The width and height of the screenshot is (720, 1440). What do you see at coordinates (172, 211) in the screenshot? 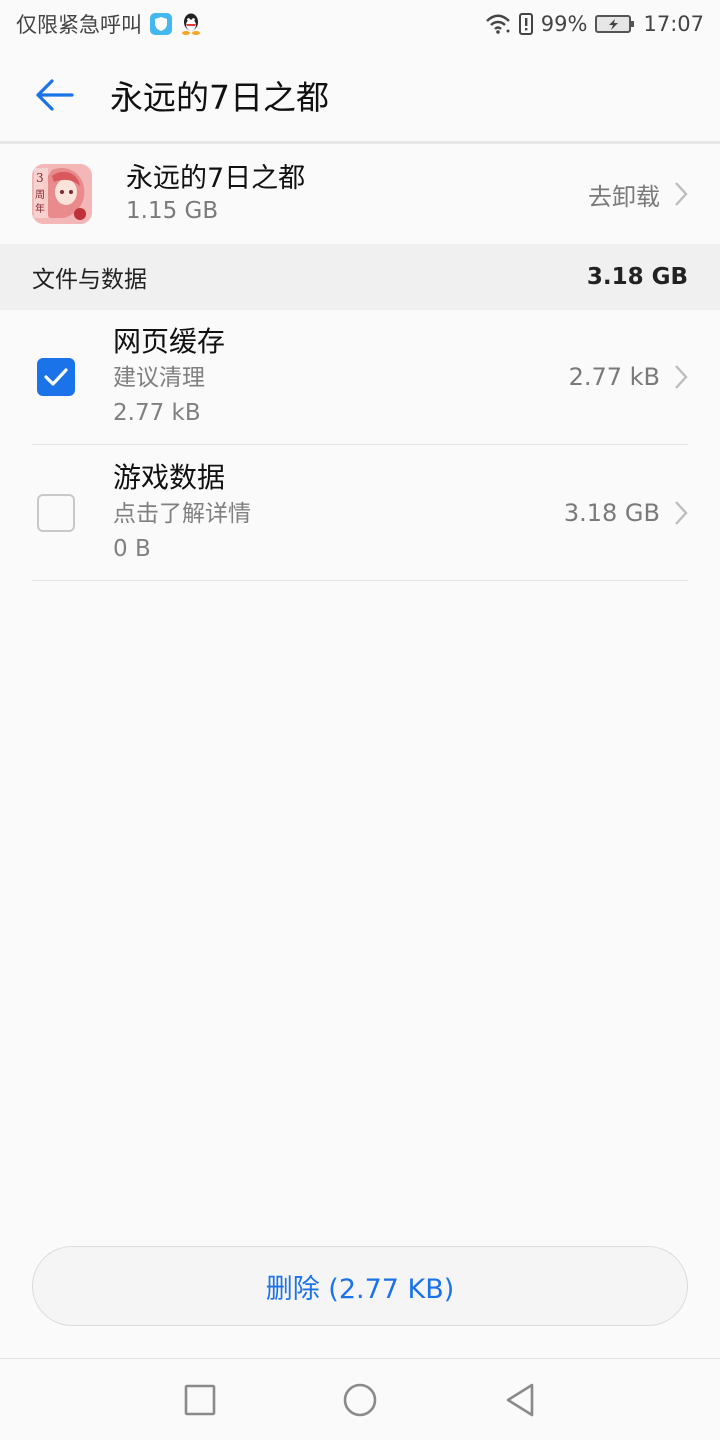
I see `app-size: 1.15 GB` at bounding box center [172, 211].